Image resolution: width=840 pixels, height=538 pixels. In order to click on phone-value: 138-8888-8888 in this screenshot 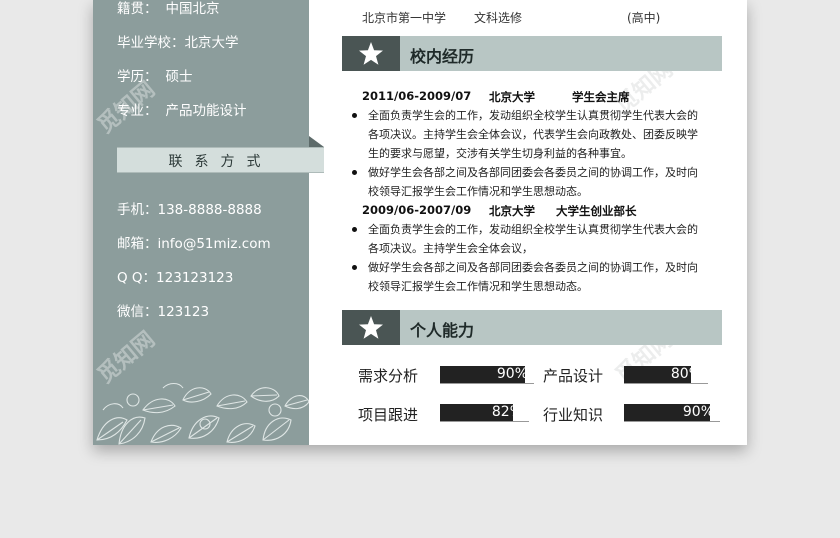, I will do `click(209, 210)`.